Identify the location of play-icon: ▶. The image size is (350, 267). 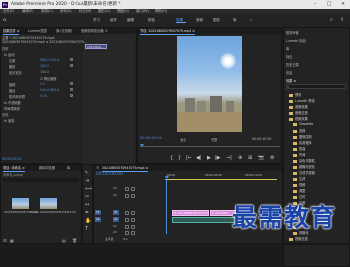
(209, 158).